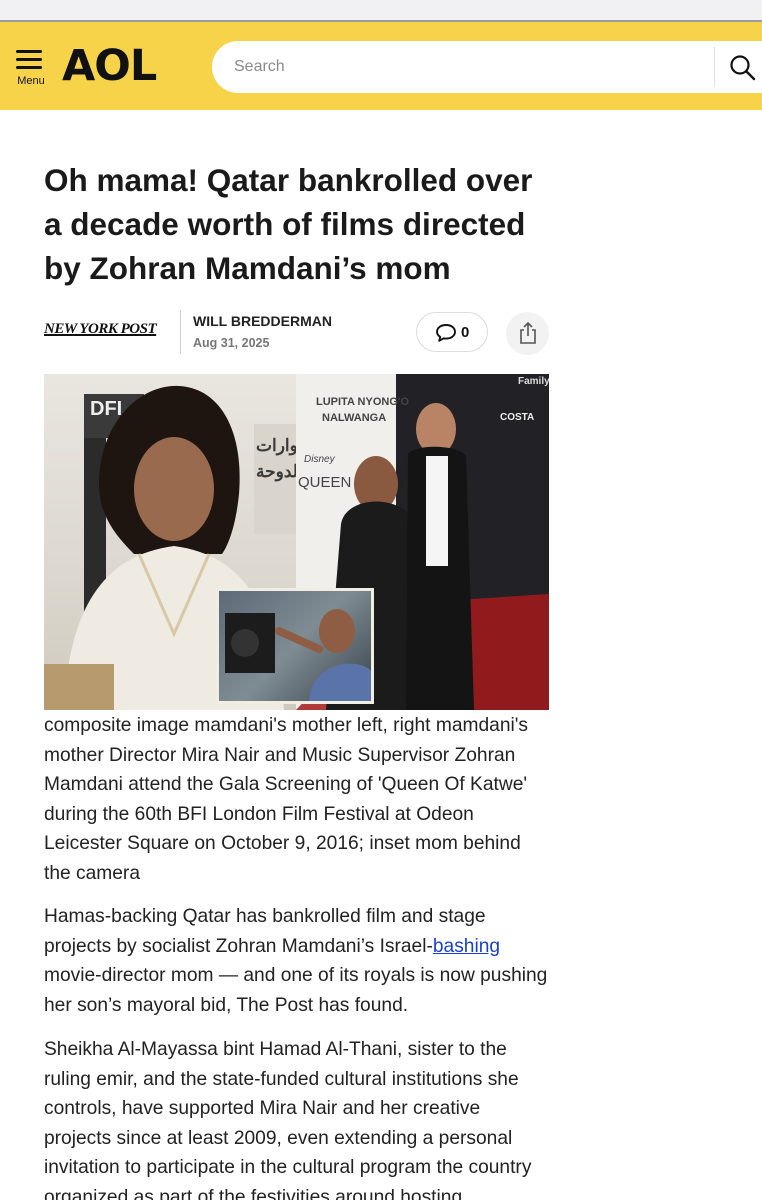 The height and width of the screenshot is (1200, 762). I want to click on publisher-logo: NEW YORK POST, so click(102, 332).